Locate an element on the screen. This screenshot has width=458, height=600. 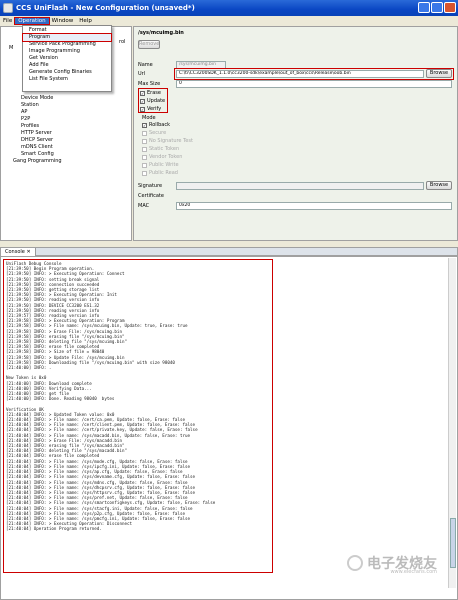
url-highlight is located at coordinates (314, 74).